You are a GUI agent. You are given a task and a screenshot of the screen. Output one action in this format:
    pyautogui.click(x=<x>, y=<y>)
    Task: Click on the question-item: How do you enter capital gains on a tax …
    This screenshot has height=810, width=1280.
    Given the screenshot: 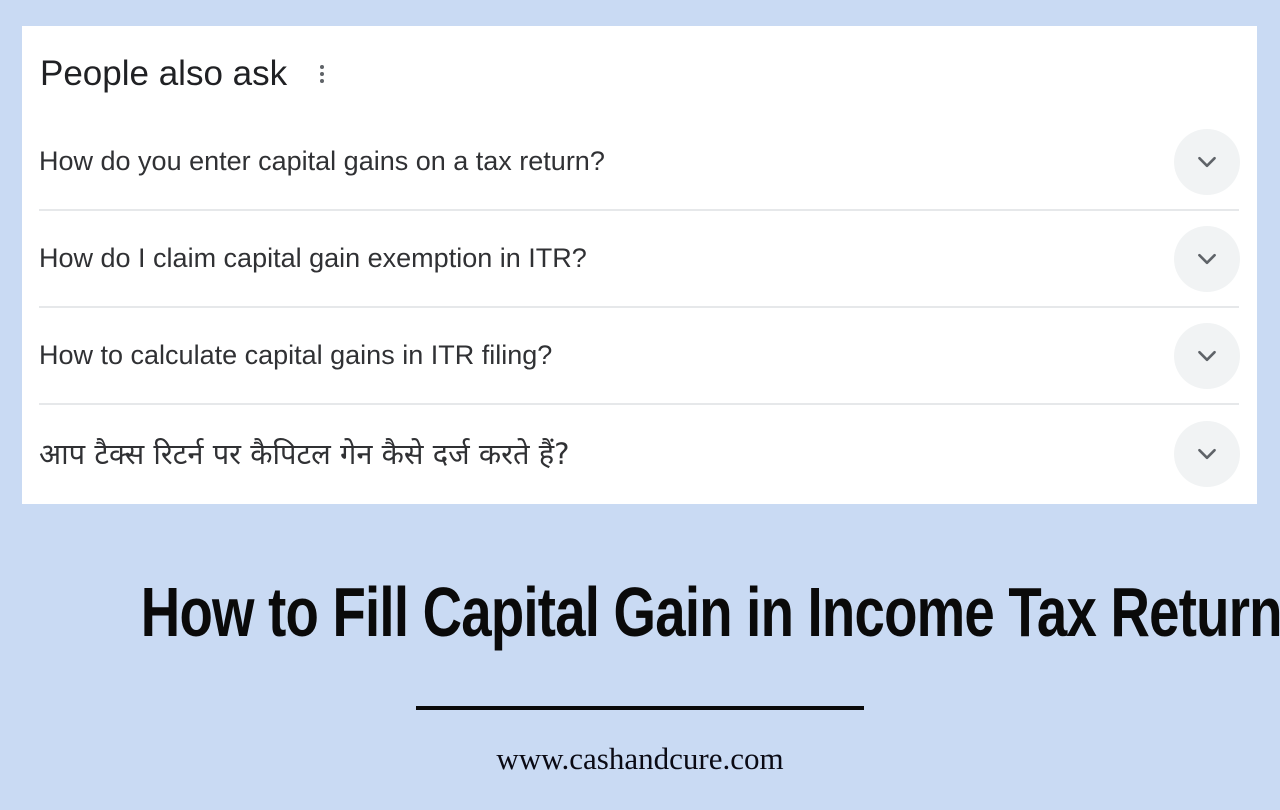 What is the action you would take?
    pyautogui.click(x=639, y=162)
    